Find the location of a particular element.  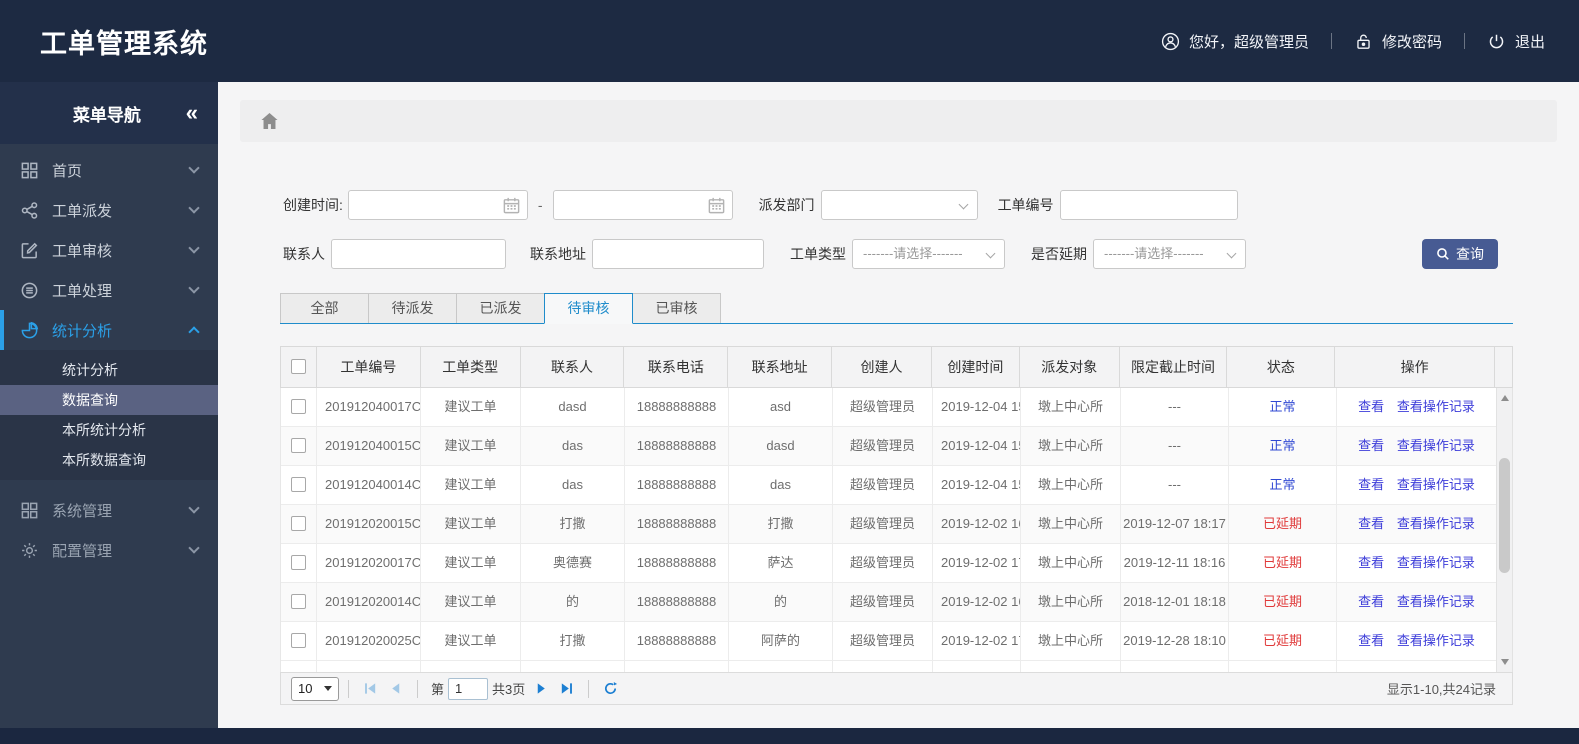

sidebar-item-config: 配置管理 is located at coordinates (109, 550).